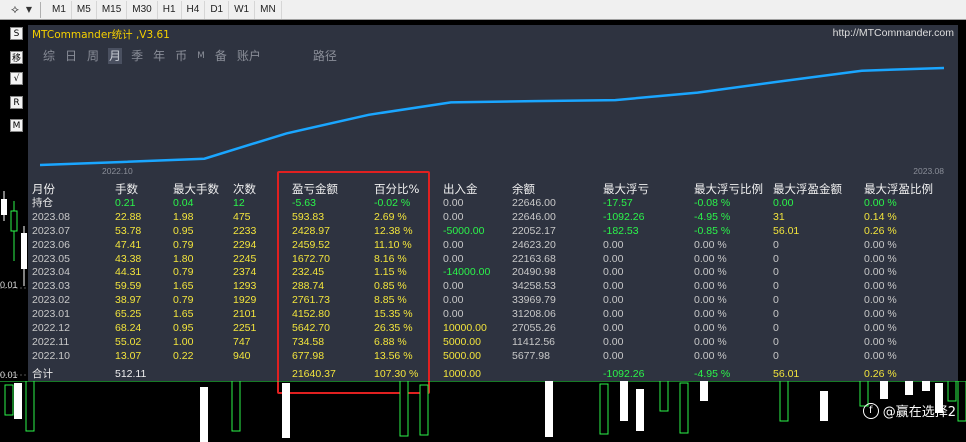 Image resolution: width=966 pixels, height=442 pixels. I want to click on cell-month: 2023.05, so click(51, 258).